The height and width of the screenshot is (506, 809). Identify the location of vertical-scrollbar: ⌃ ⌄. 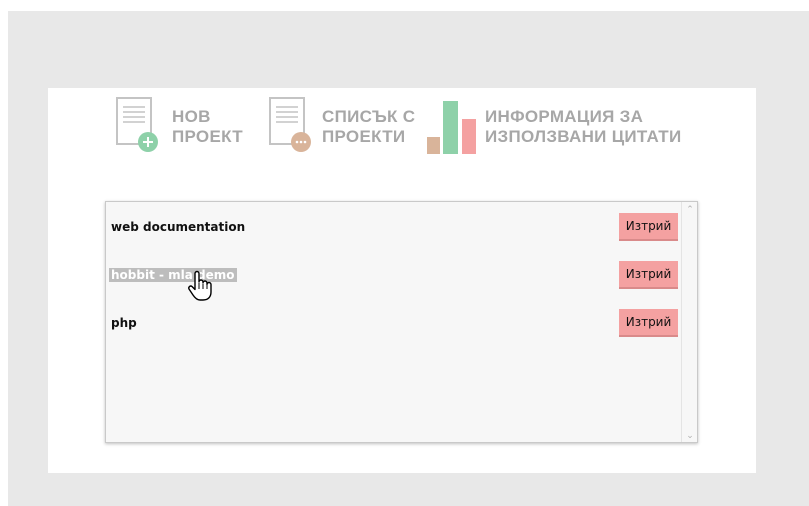
(689, 322).